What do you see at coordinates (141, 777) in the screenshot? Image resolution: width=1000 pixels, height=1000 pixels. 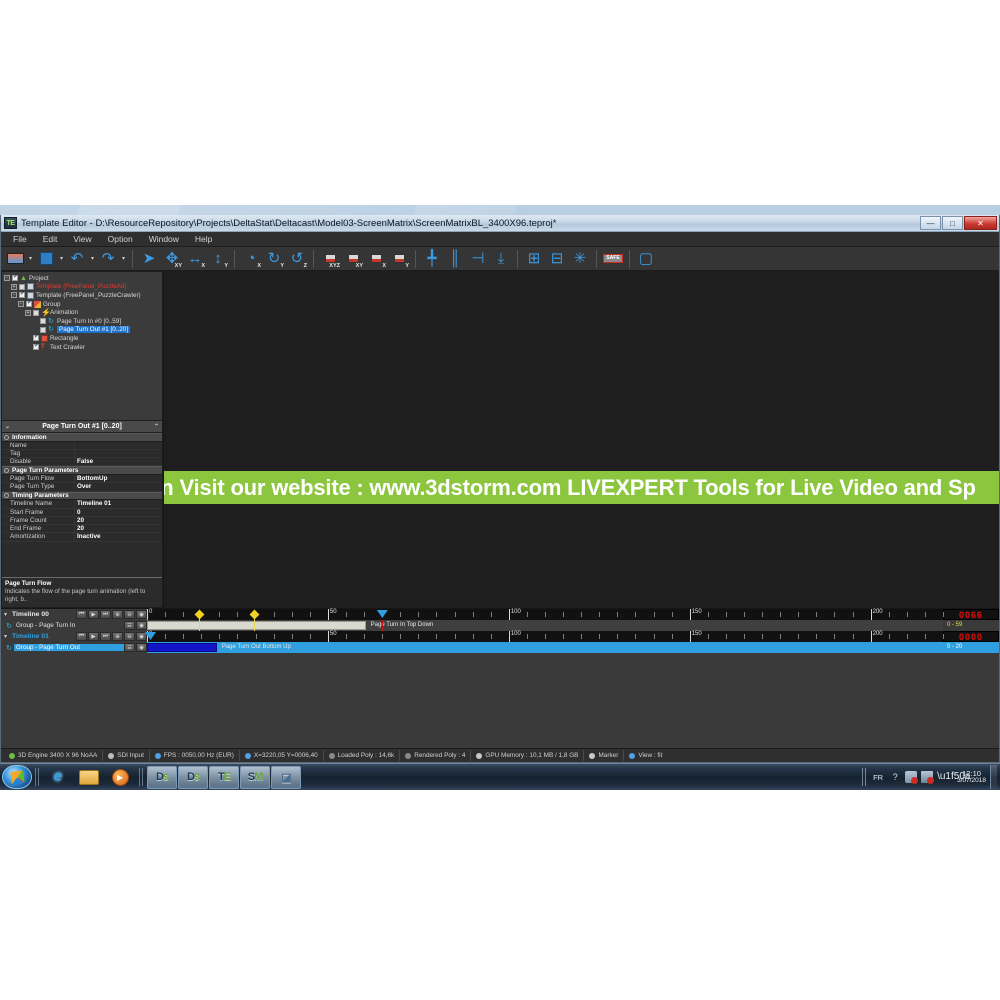 I see `tasks-grip` at bounding box center [141, 777].